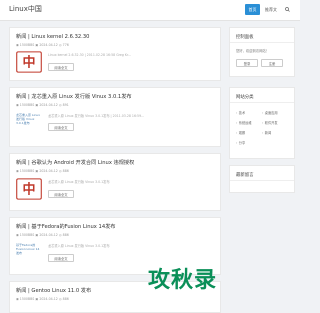  What do you see at coordinates (240, 142) in the screenshot?
I see `category-link: 分享` at bounding box center [240, 142].